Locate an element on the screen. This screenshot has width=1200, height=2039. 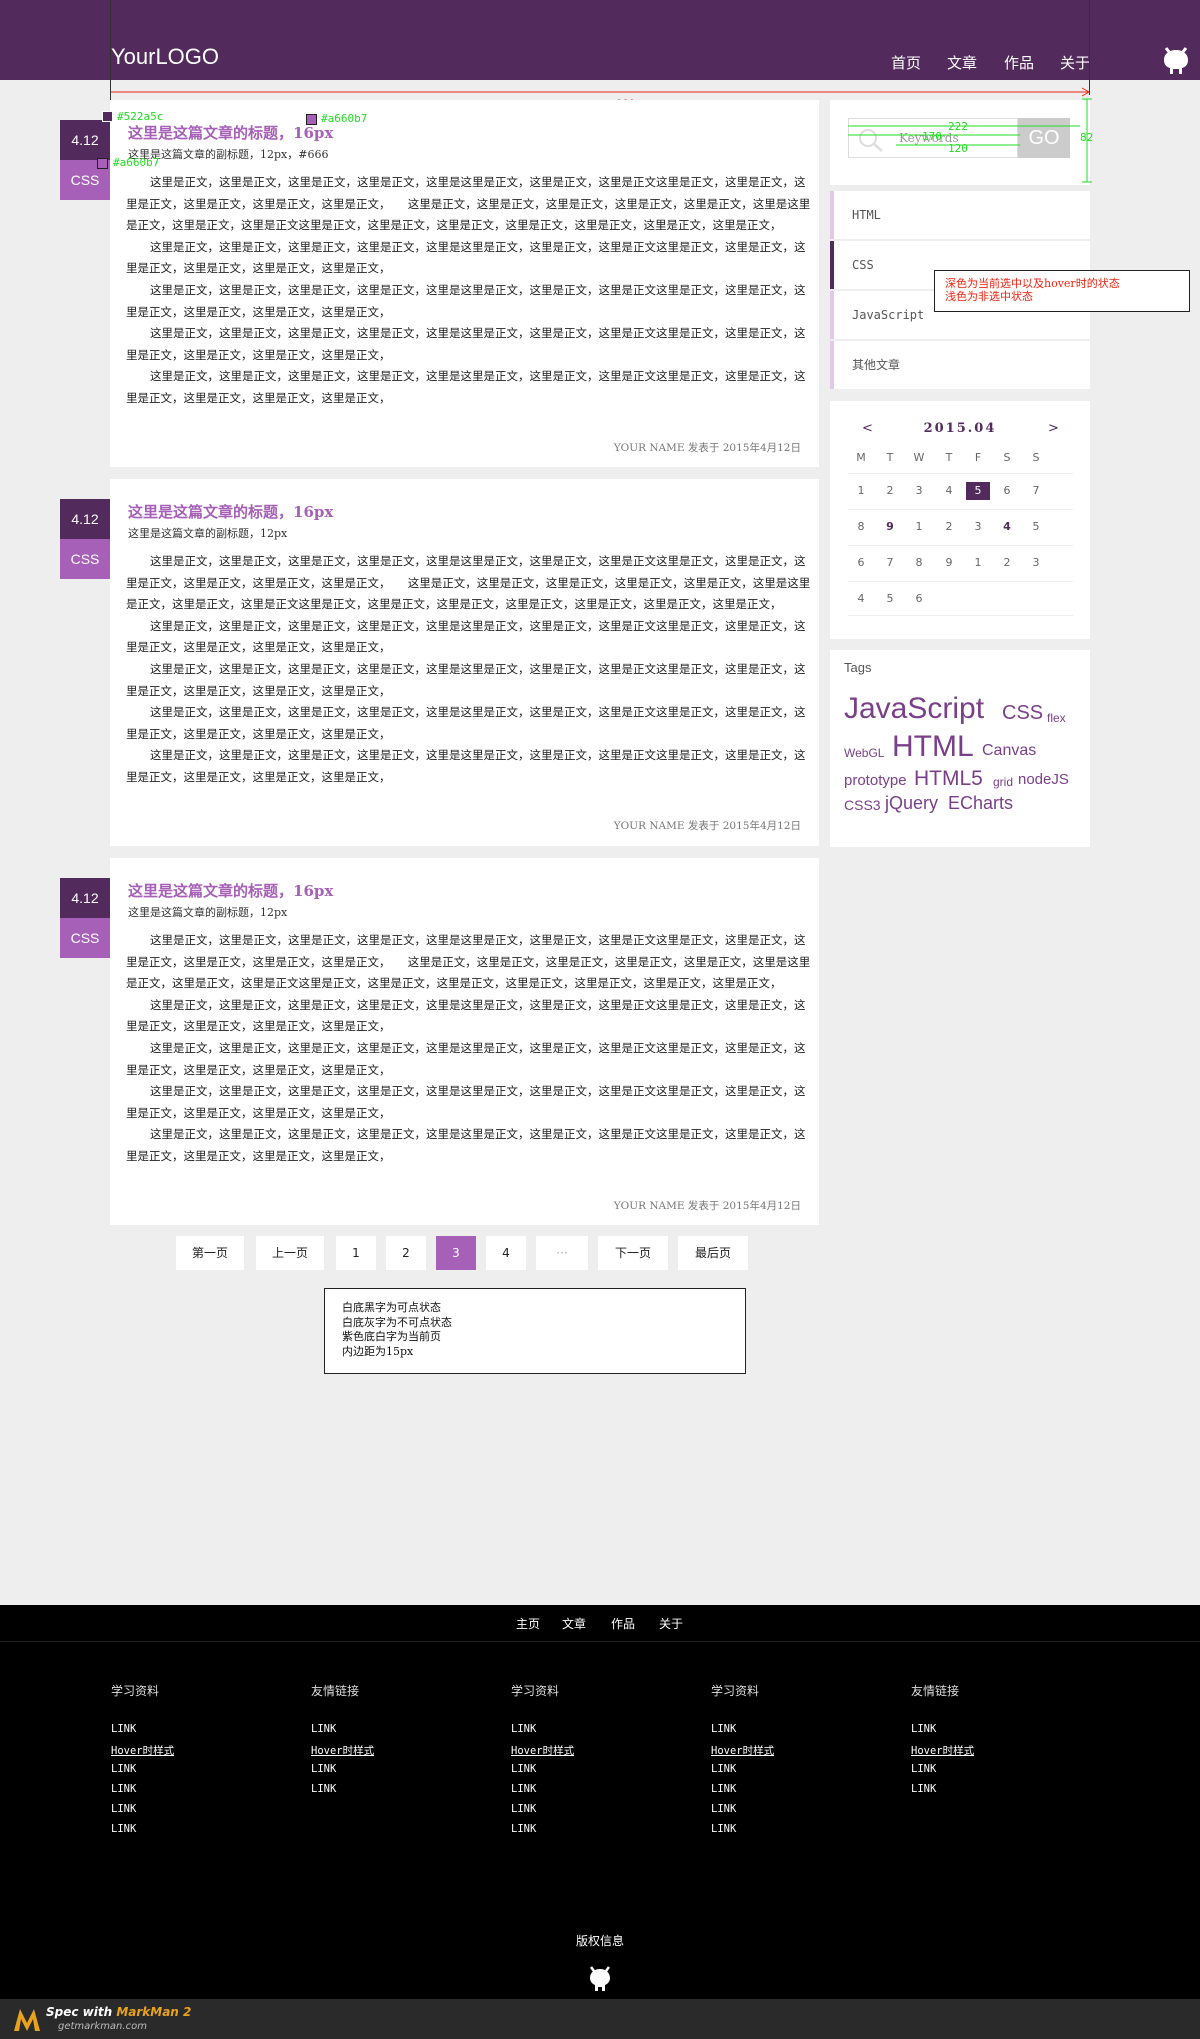
tag-canvas: Canvas is located at coordinates (1009, 751).